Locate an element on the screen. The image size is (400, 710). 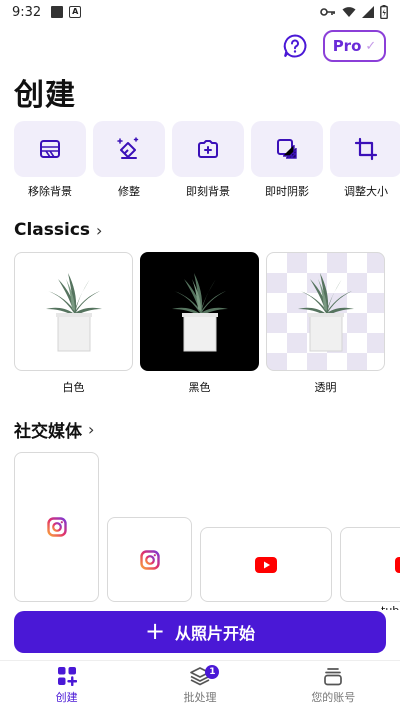
check-icon: ✓ is located at coordinates (371, 46).